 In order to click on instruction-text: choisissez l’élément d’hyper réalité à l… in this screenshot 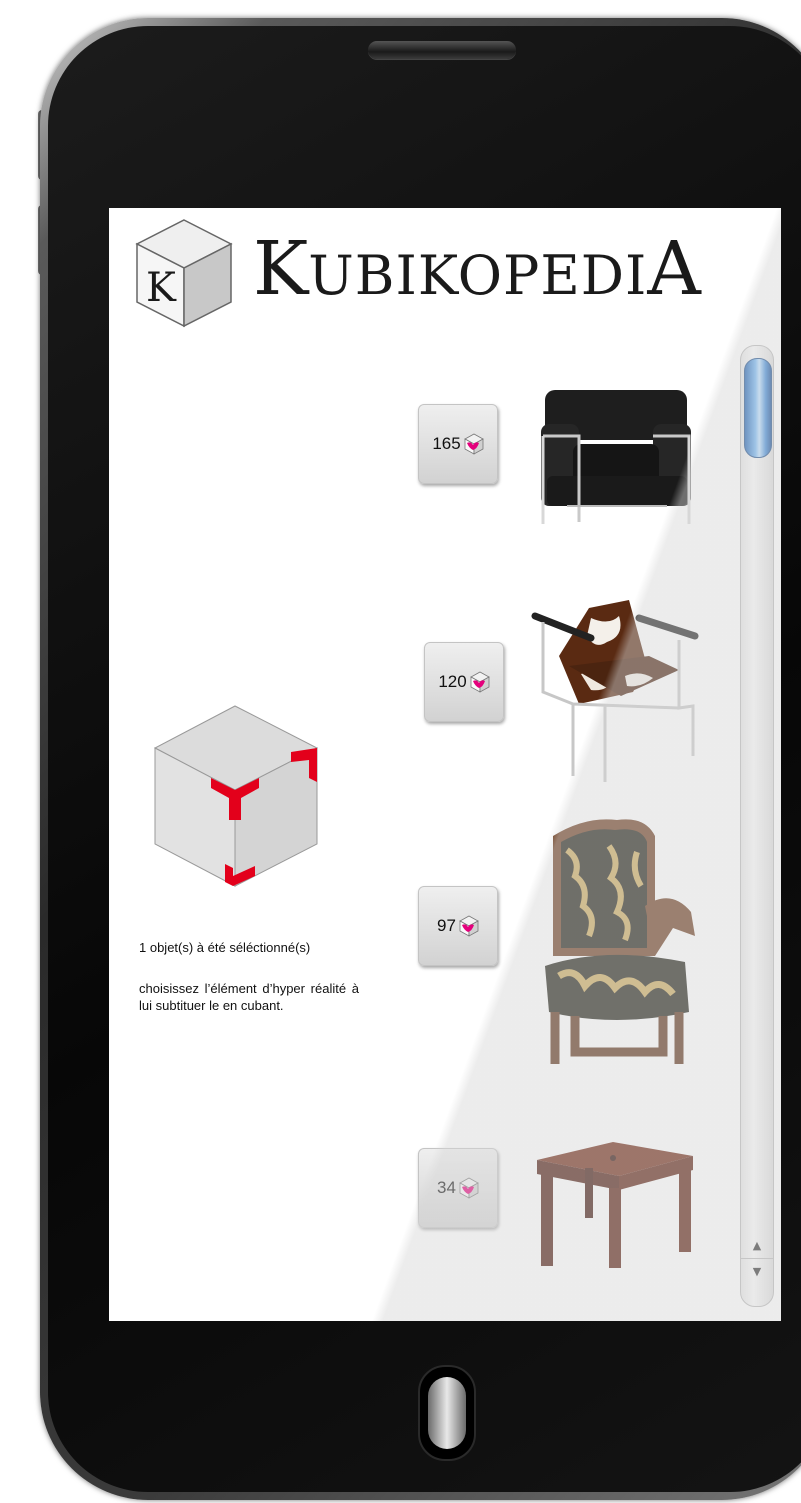, I will do `click(249, 997)`.